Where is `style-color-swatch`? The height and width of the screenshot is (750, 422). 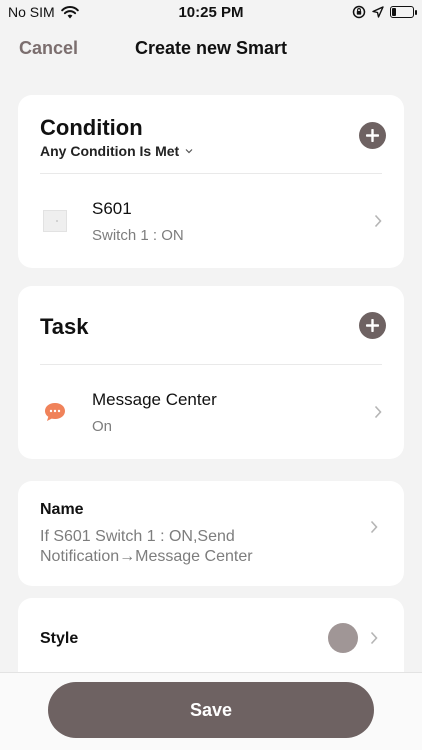
style-color-swatch is located at coordinates (343, 638).